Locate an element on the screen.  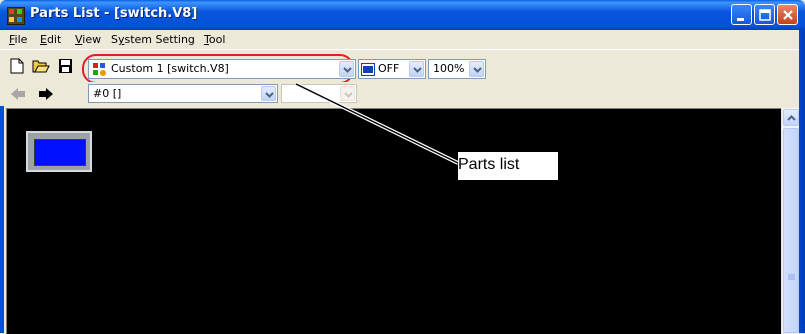
menu-edit: Edit is located at coordinates (50, 39).